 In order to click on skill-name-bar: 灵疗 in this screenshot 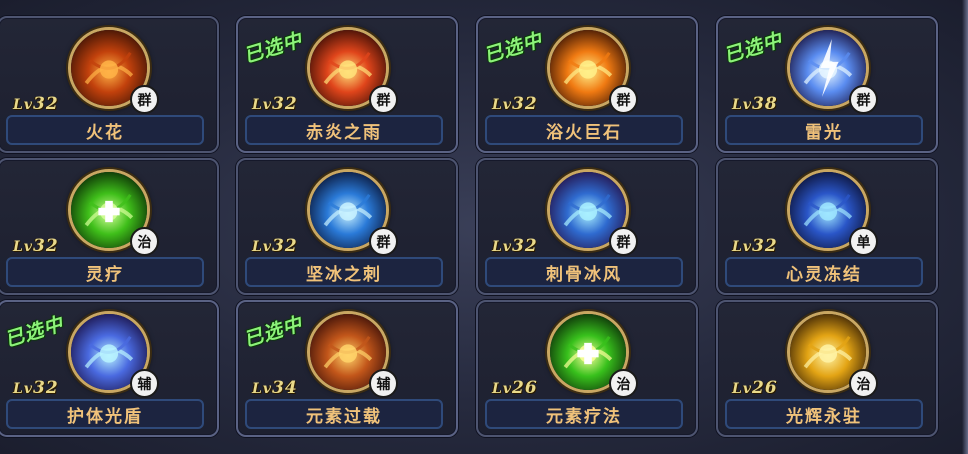, I will do `click(105, 272)`.